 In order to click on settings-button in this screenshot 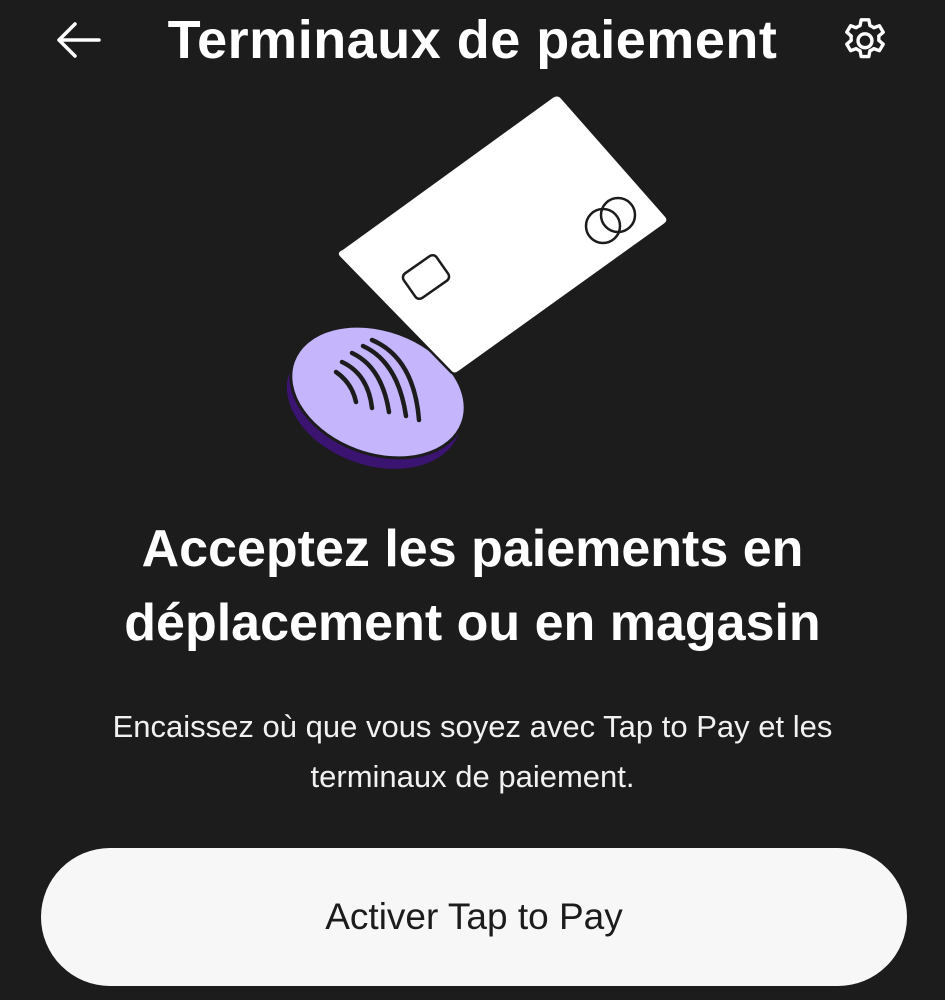, I will do `click(865, 41)`.